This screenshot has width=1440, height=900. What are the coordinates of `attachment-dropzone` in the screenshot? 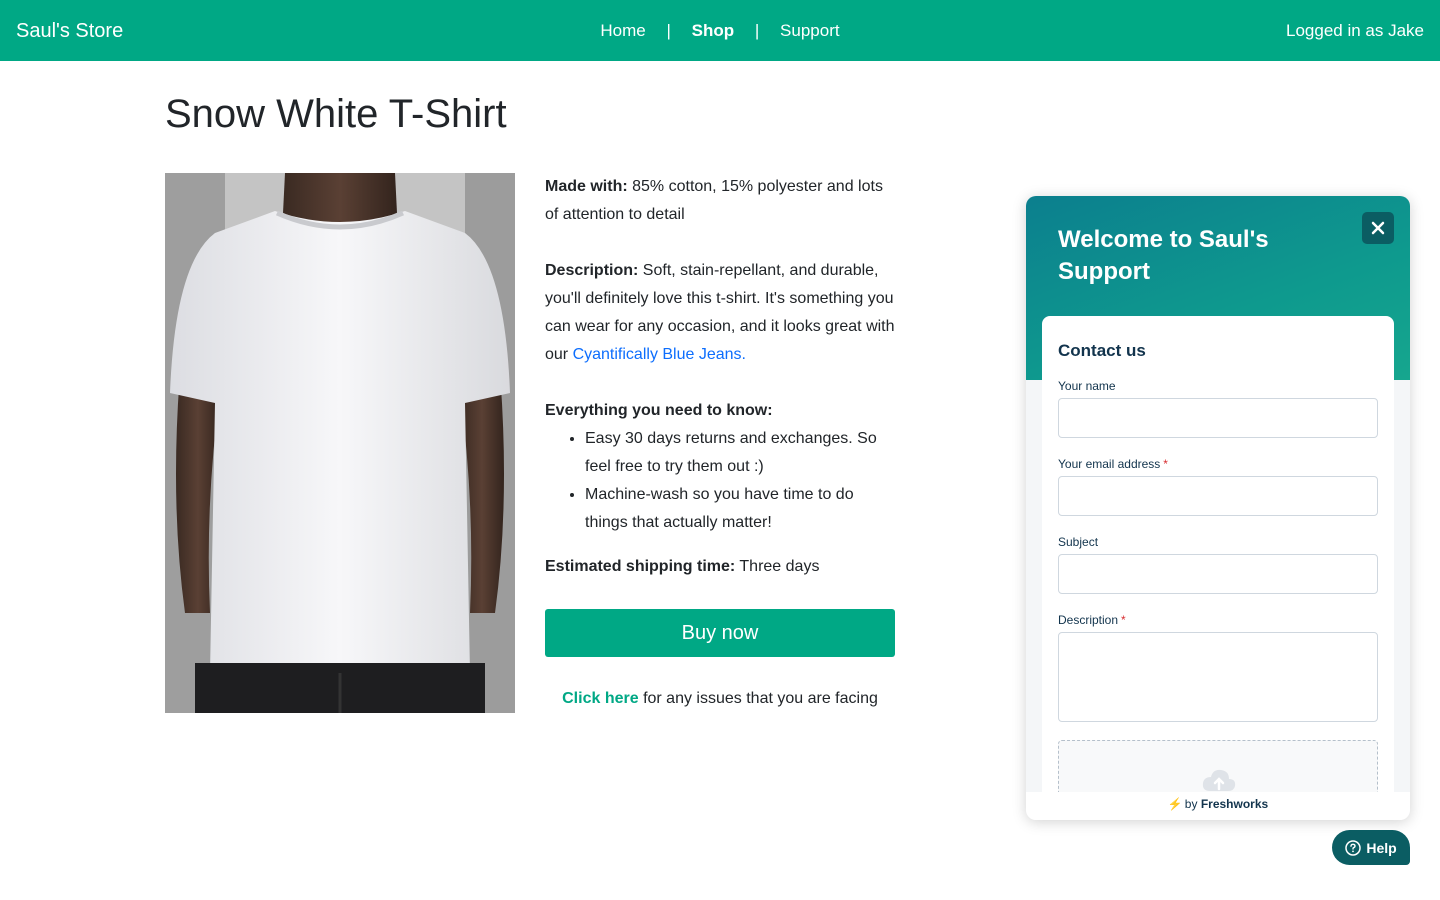 It's located at (1218, 768).